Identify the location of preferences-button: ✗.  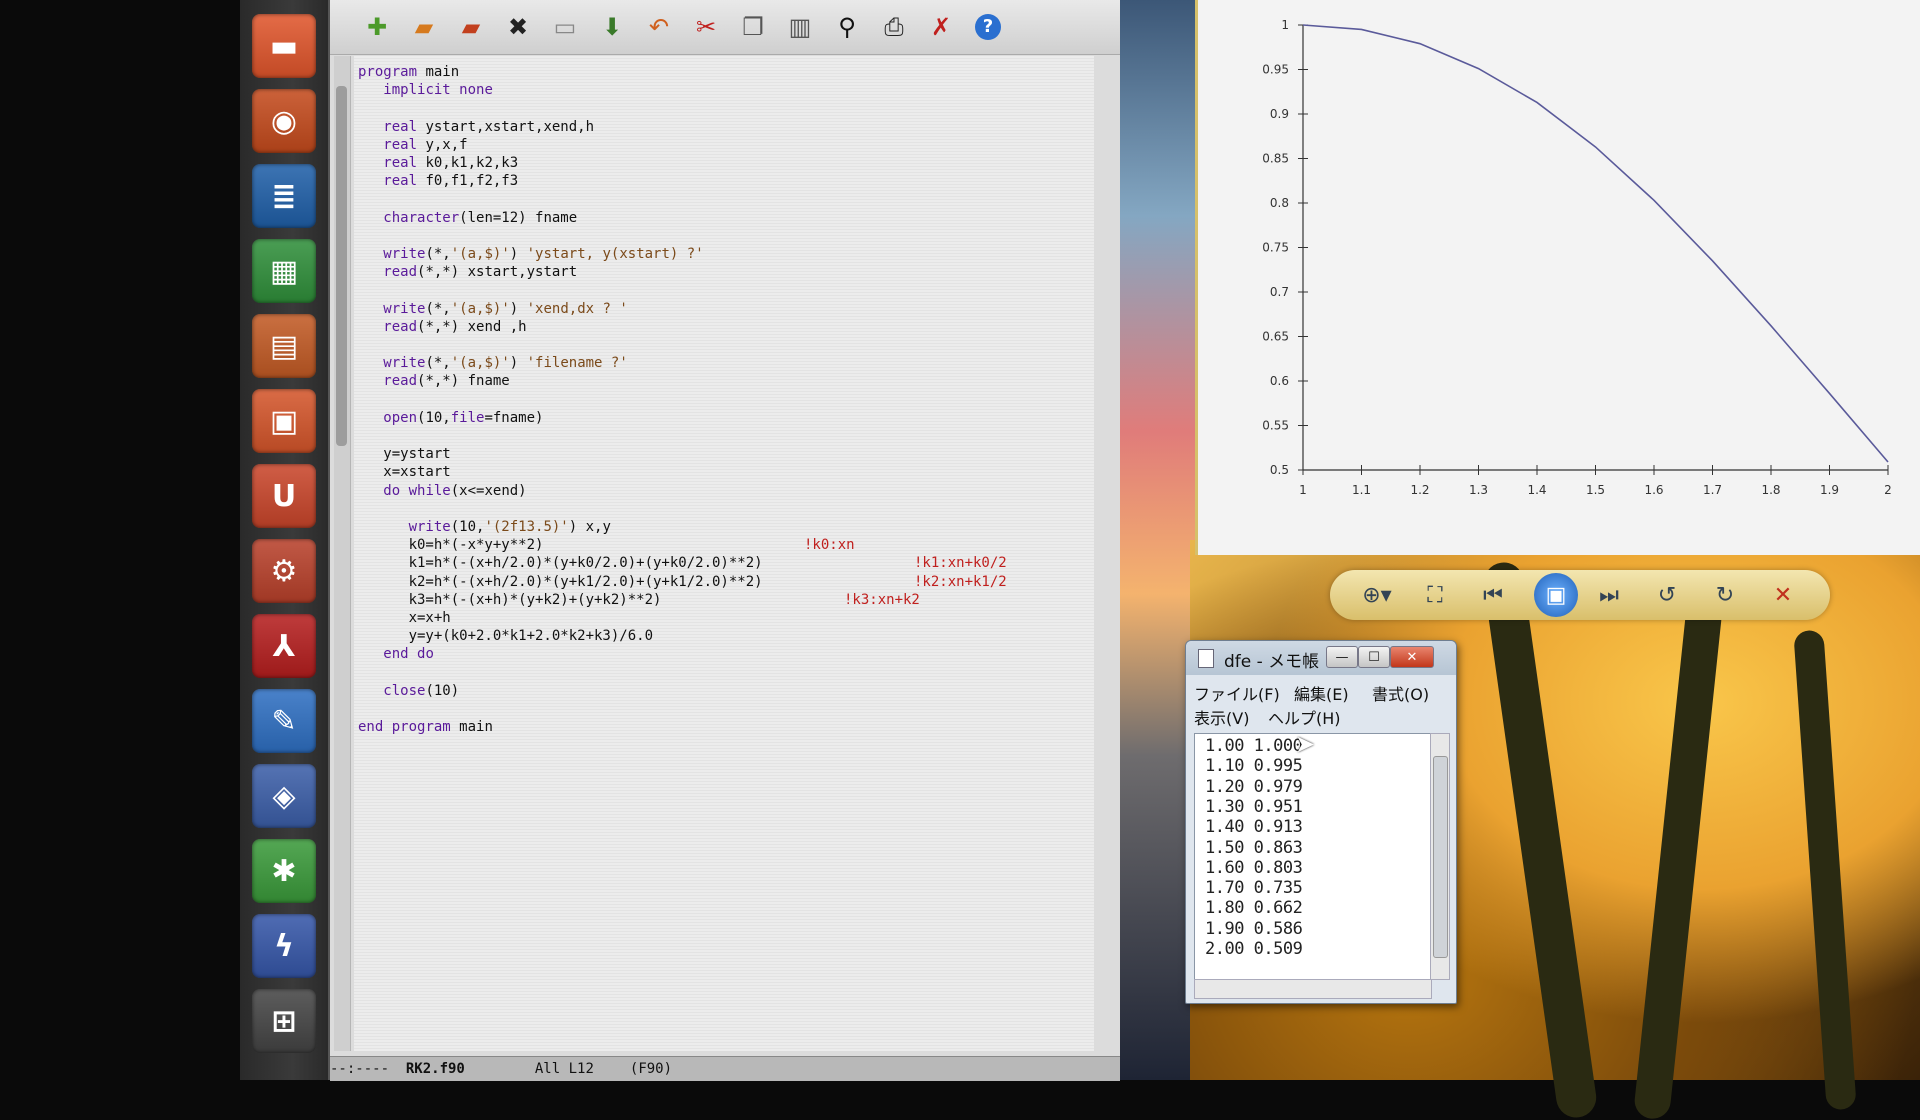
(941, 27).